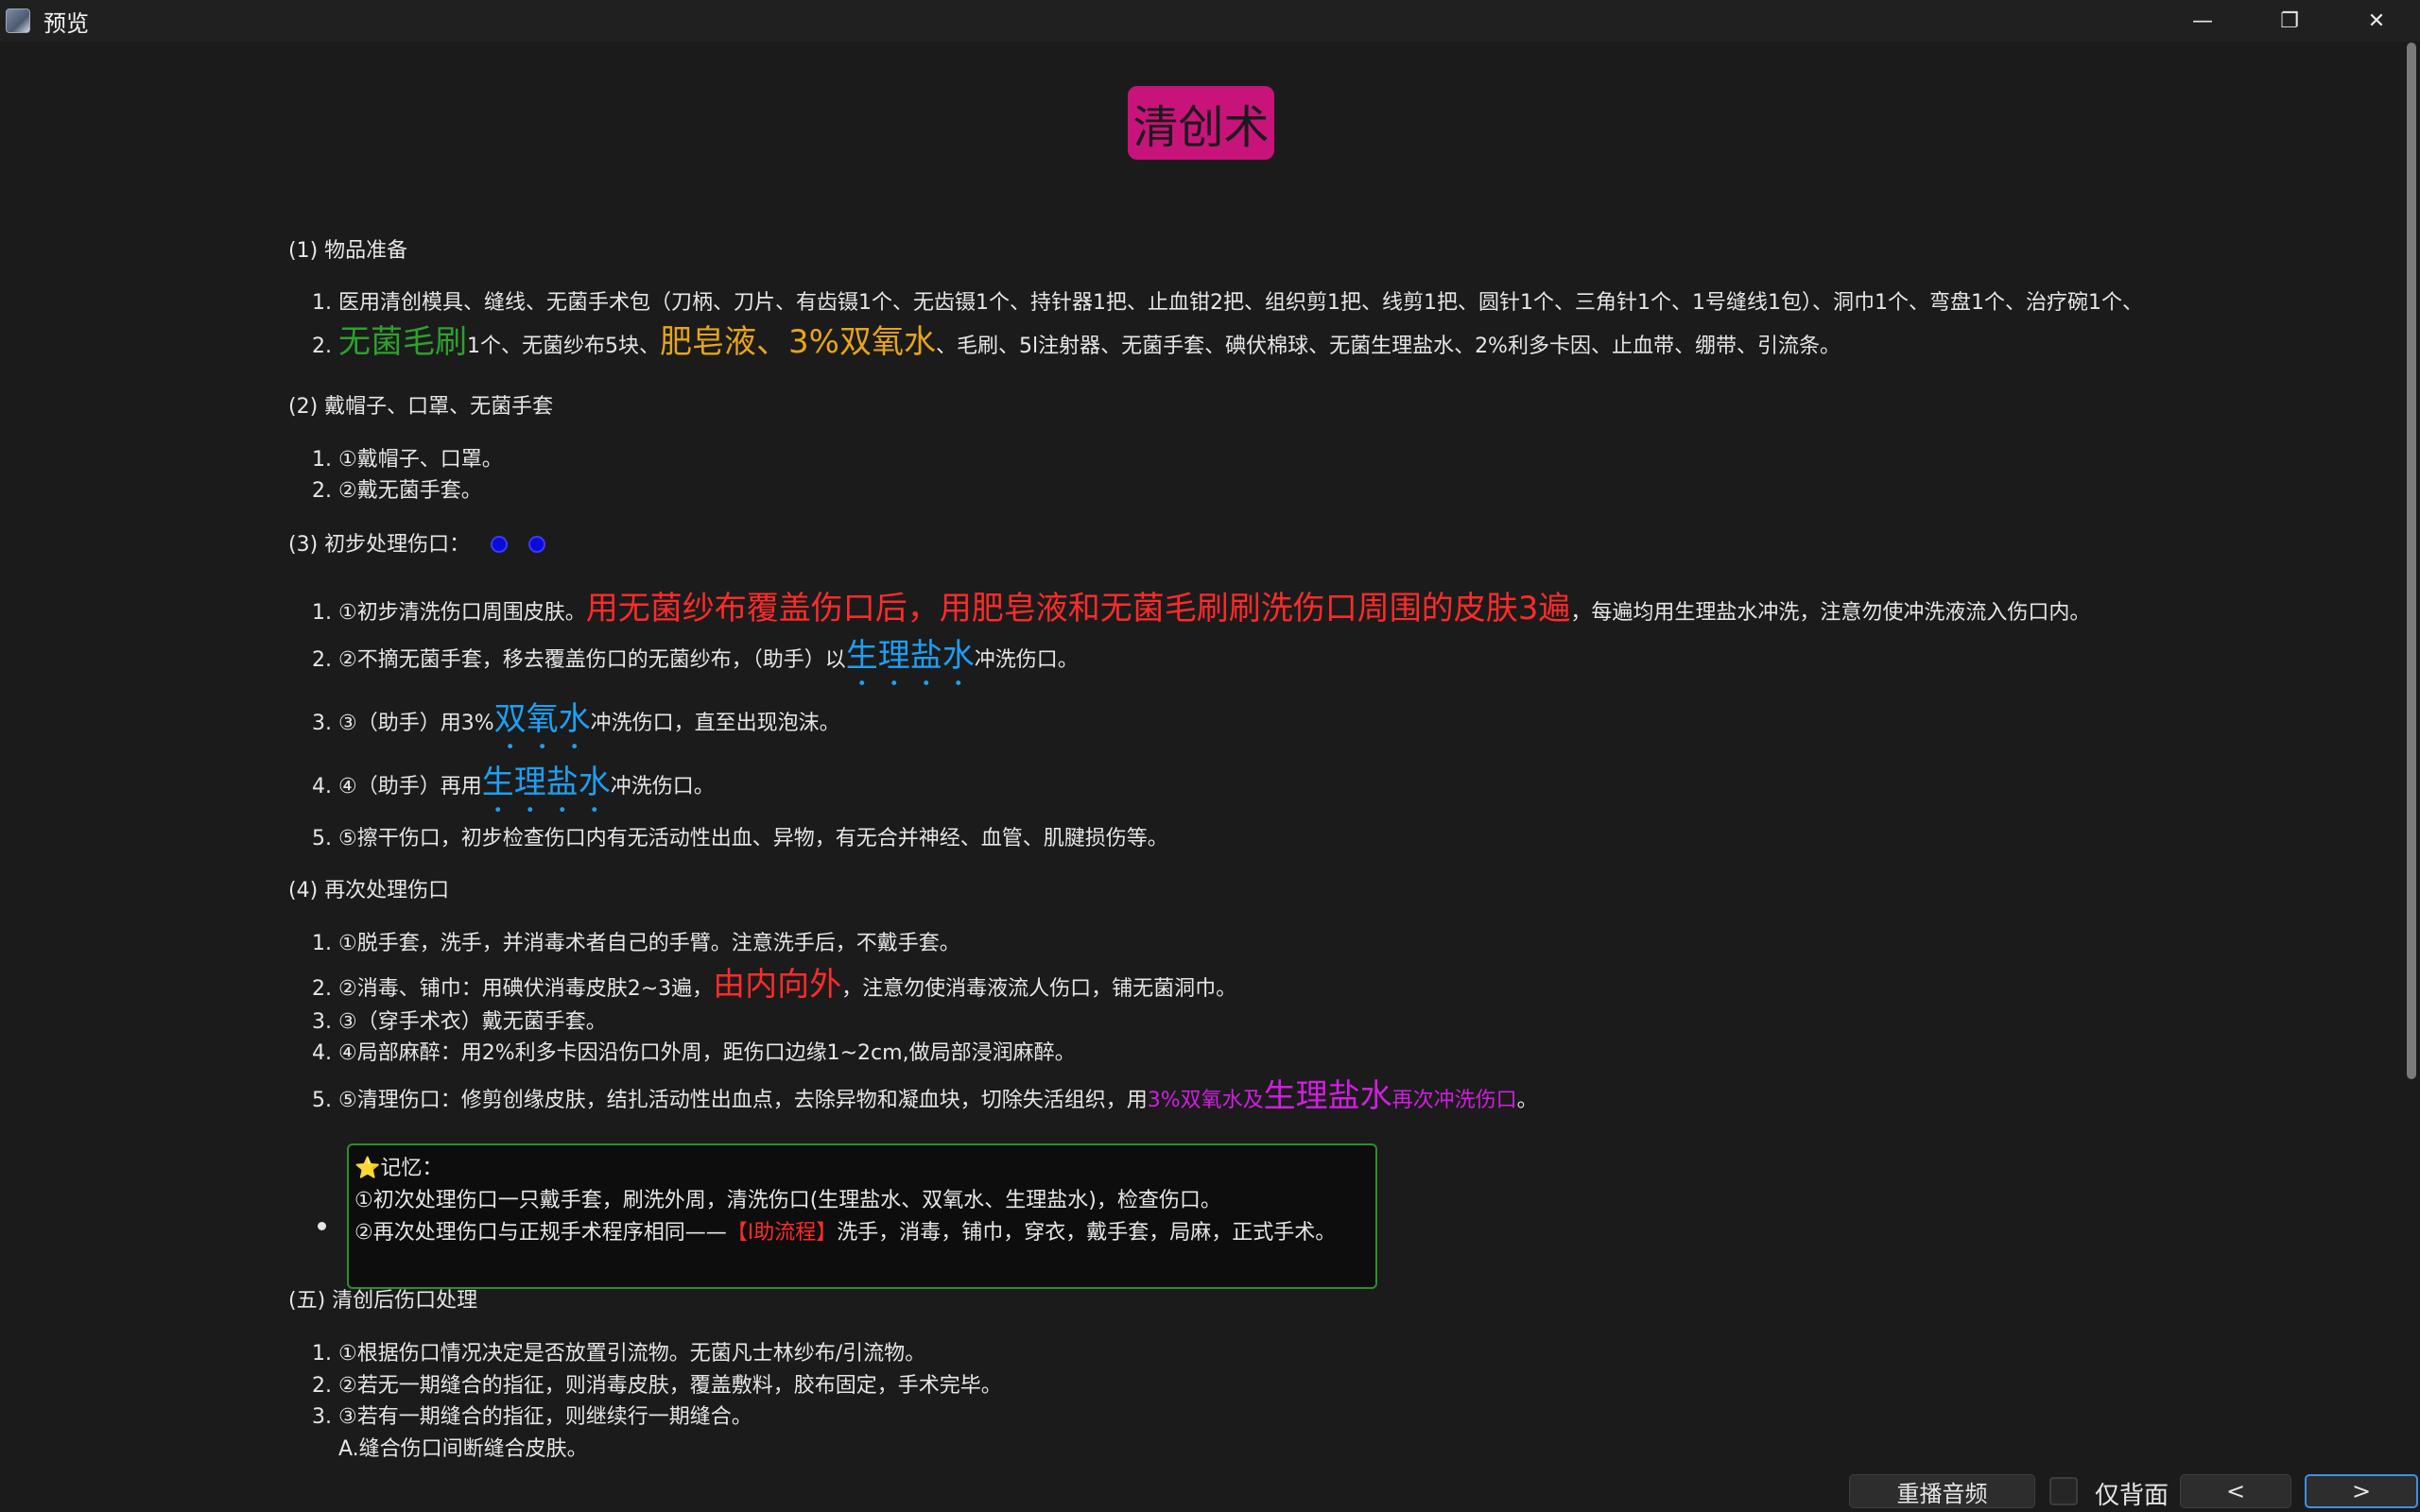 This screenshot has width=2420, height=1512. I want to click on window-controls: — ❐ ✕, so click(2289, 21).